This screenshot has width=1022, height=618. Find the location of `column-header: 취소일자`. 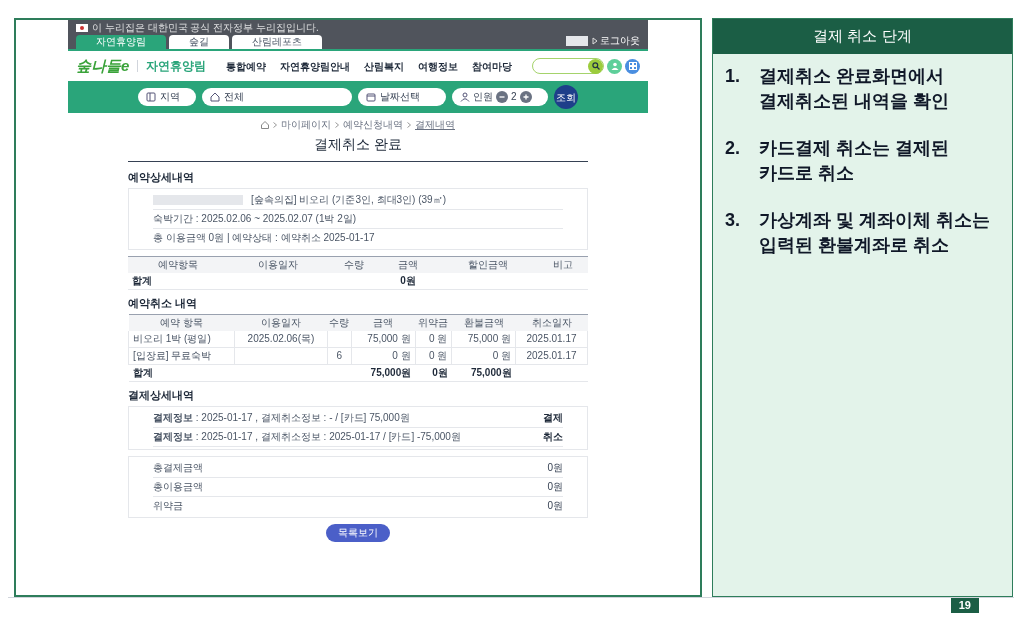

column-header: 취소일자 is located at coordinates (551, 322).